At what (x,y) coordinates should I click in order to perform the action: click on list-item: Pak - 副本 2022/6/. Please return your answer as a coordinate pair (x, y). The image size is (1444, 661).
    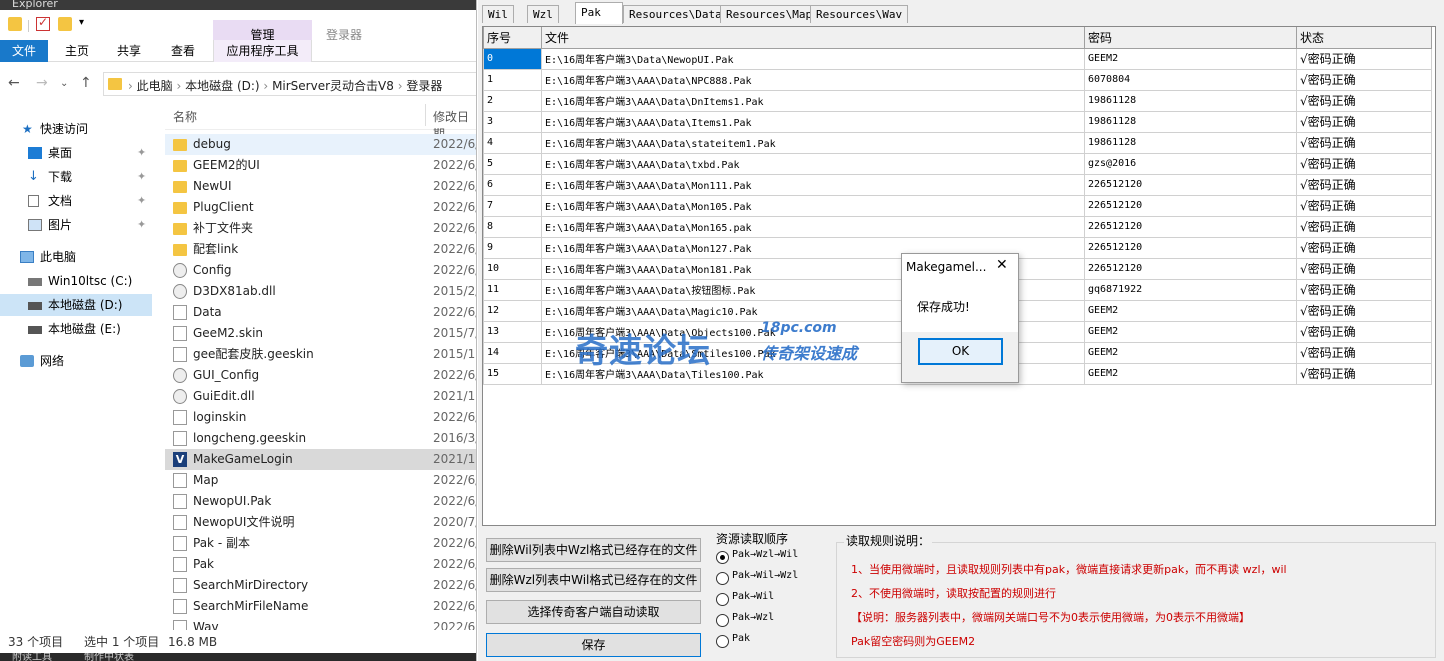
    Looking at the image, I should click on (320, 543).